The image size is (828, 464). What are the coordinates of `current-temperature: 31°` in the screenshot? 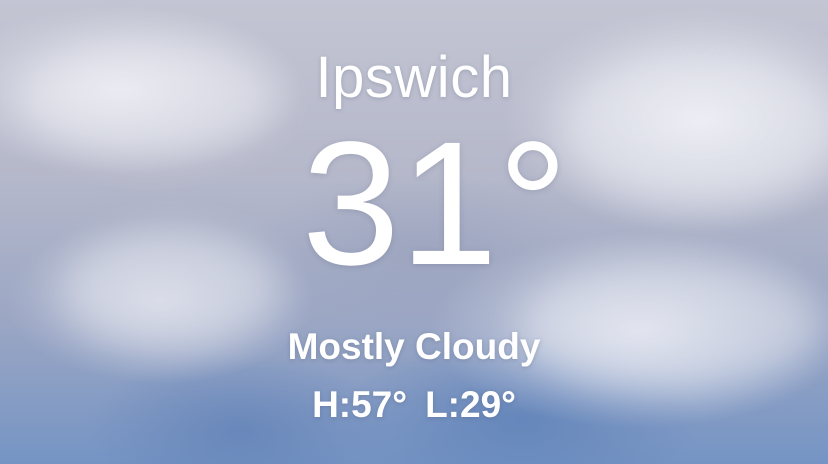 It's located at (435, 204).